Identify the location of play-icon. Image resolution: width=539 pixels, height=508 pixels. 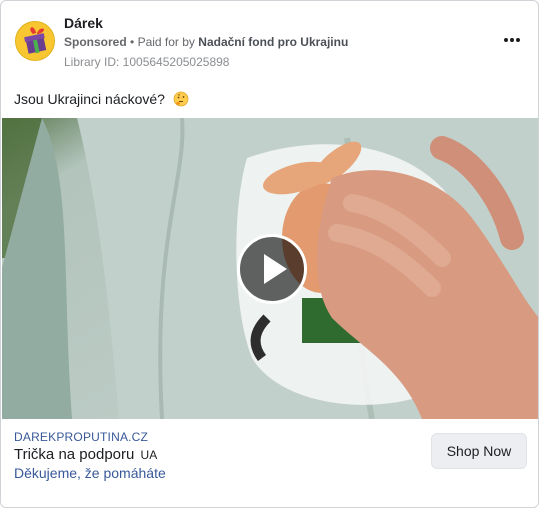
(275, 269).